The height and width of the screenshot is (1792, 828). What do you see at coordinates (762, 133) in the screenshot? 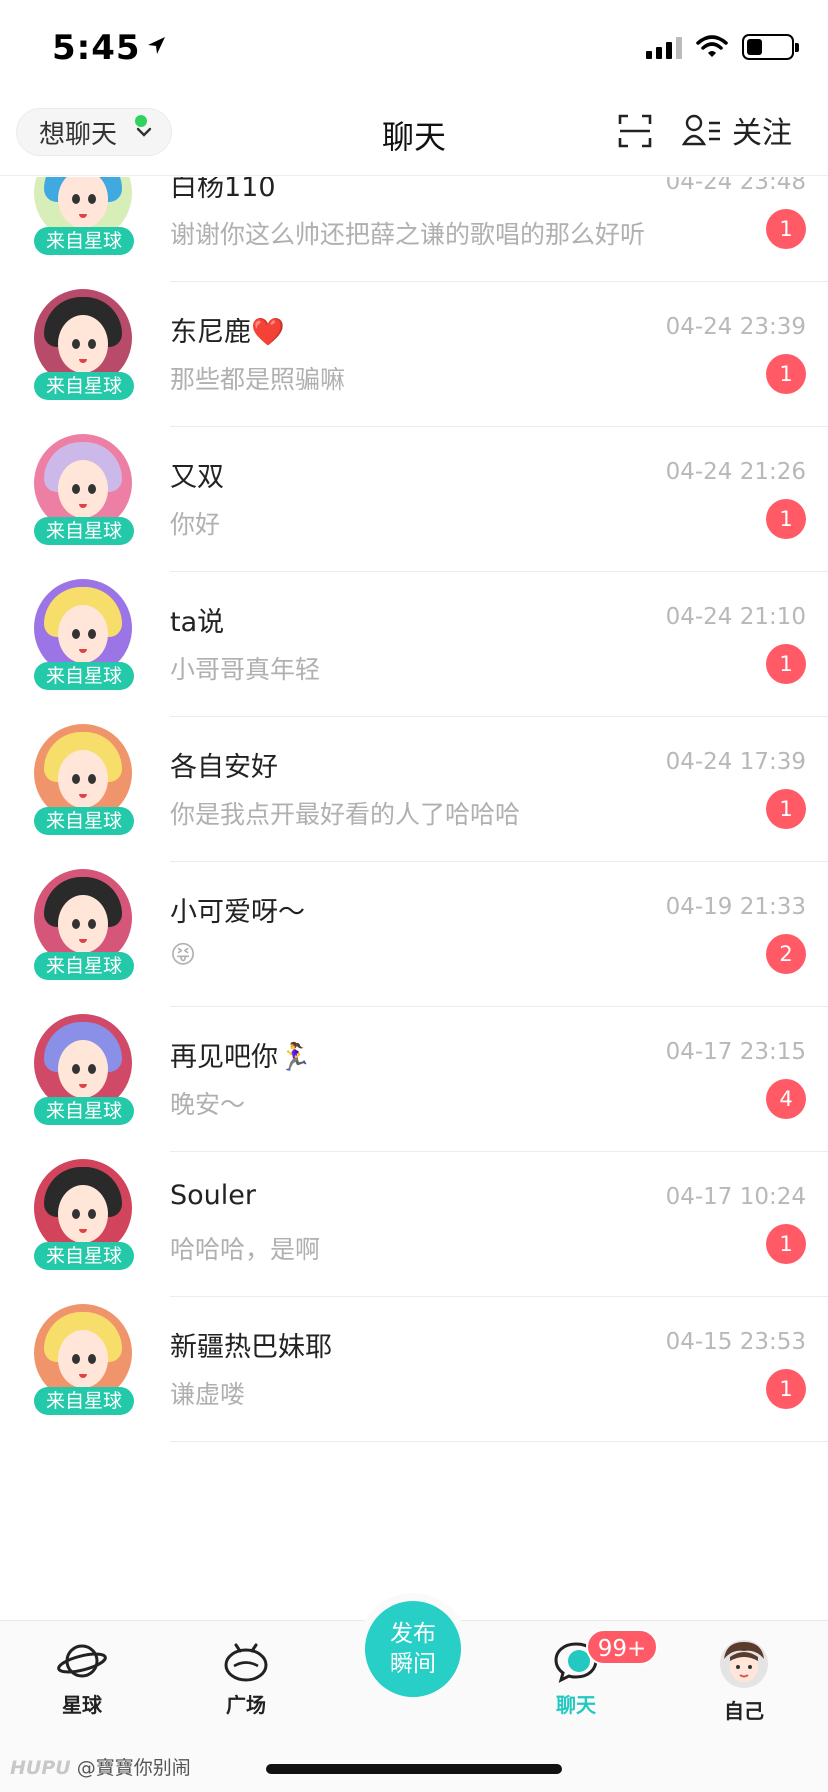
I see `follow-label: 关注` at bounding box center [762, 133].